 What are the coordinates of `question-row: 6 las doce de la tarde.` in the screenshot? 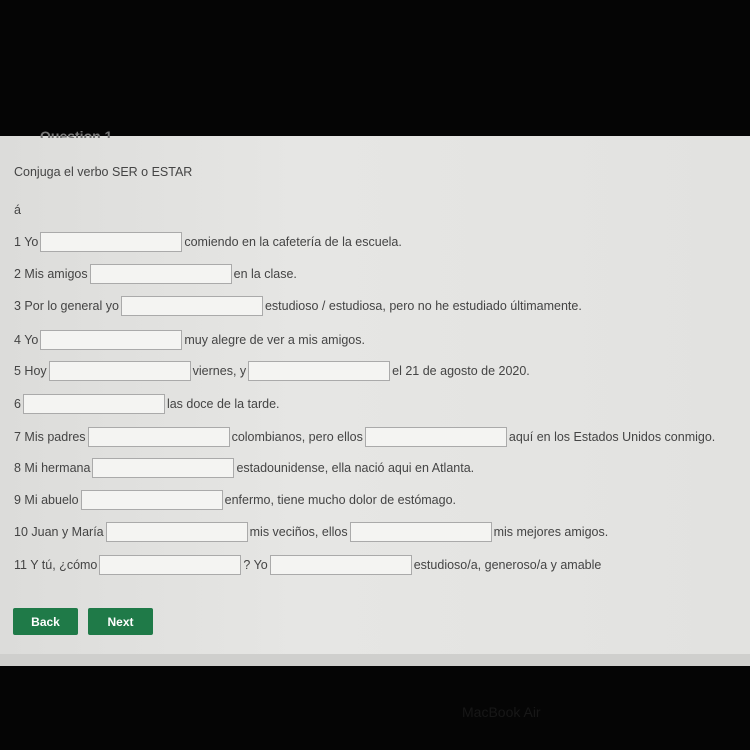 It's located at (147, 404).